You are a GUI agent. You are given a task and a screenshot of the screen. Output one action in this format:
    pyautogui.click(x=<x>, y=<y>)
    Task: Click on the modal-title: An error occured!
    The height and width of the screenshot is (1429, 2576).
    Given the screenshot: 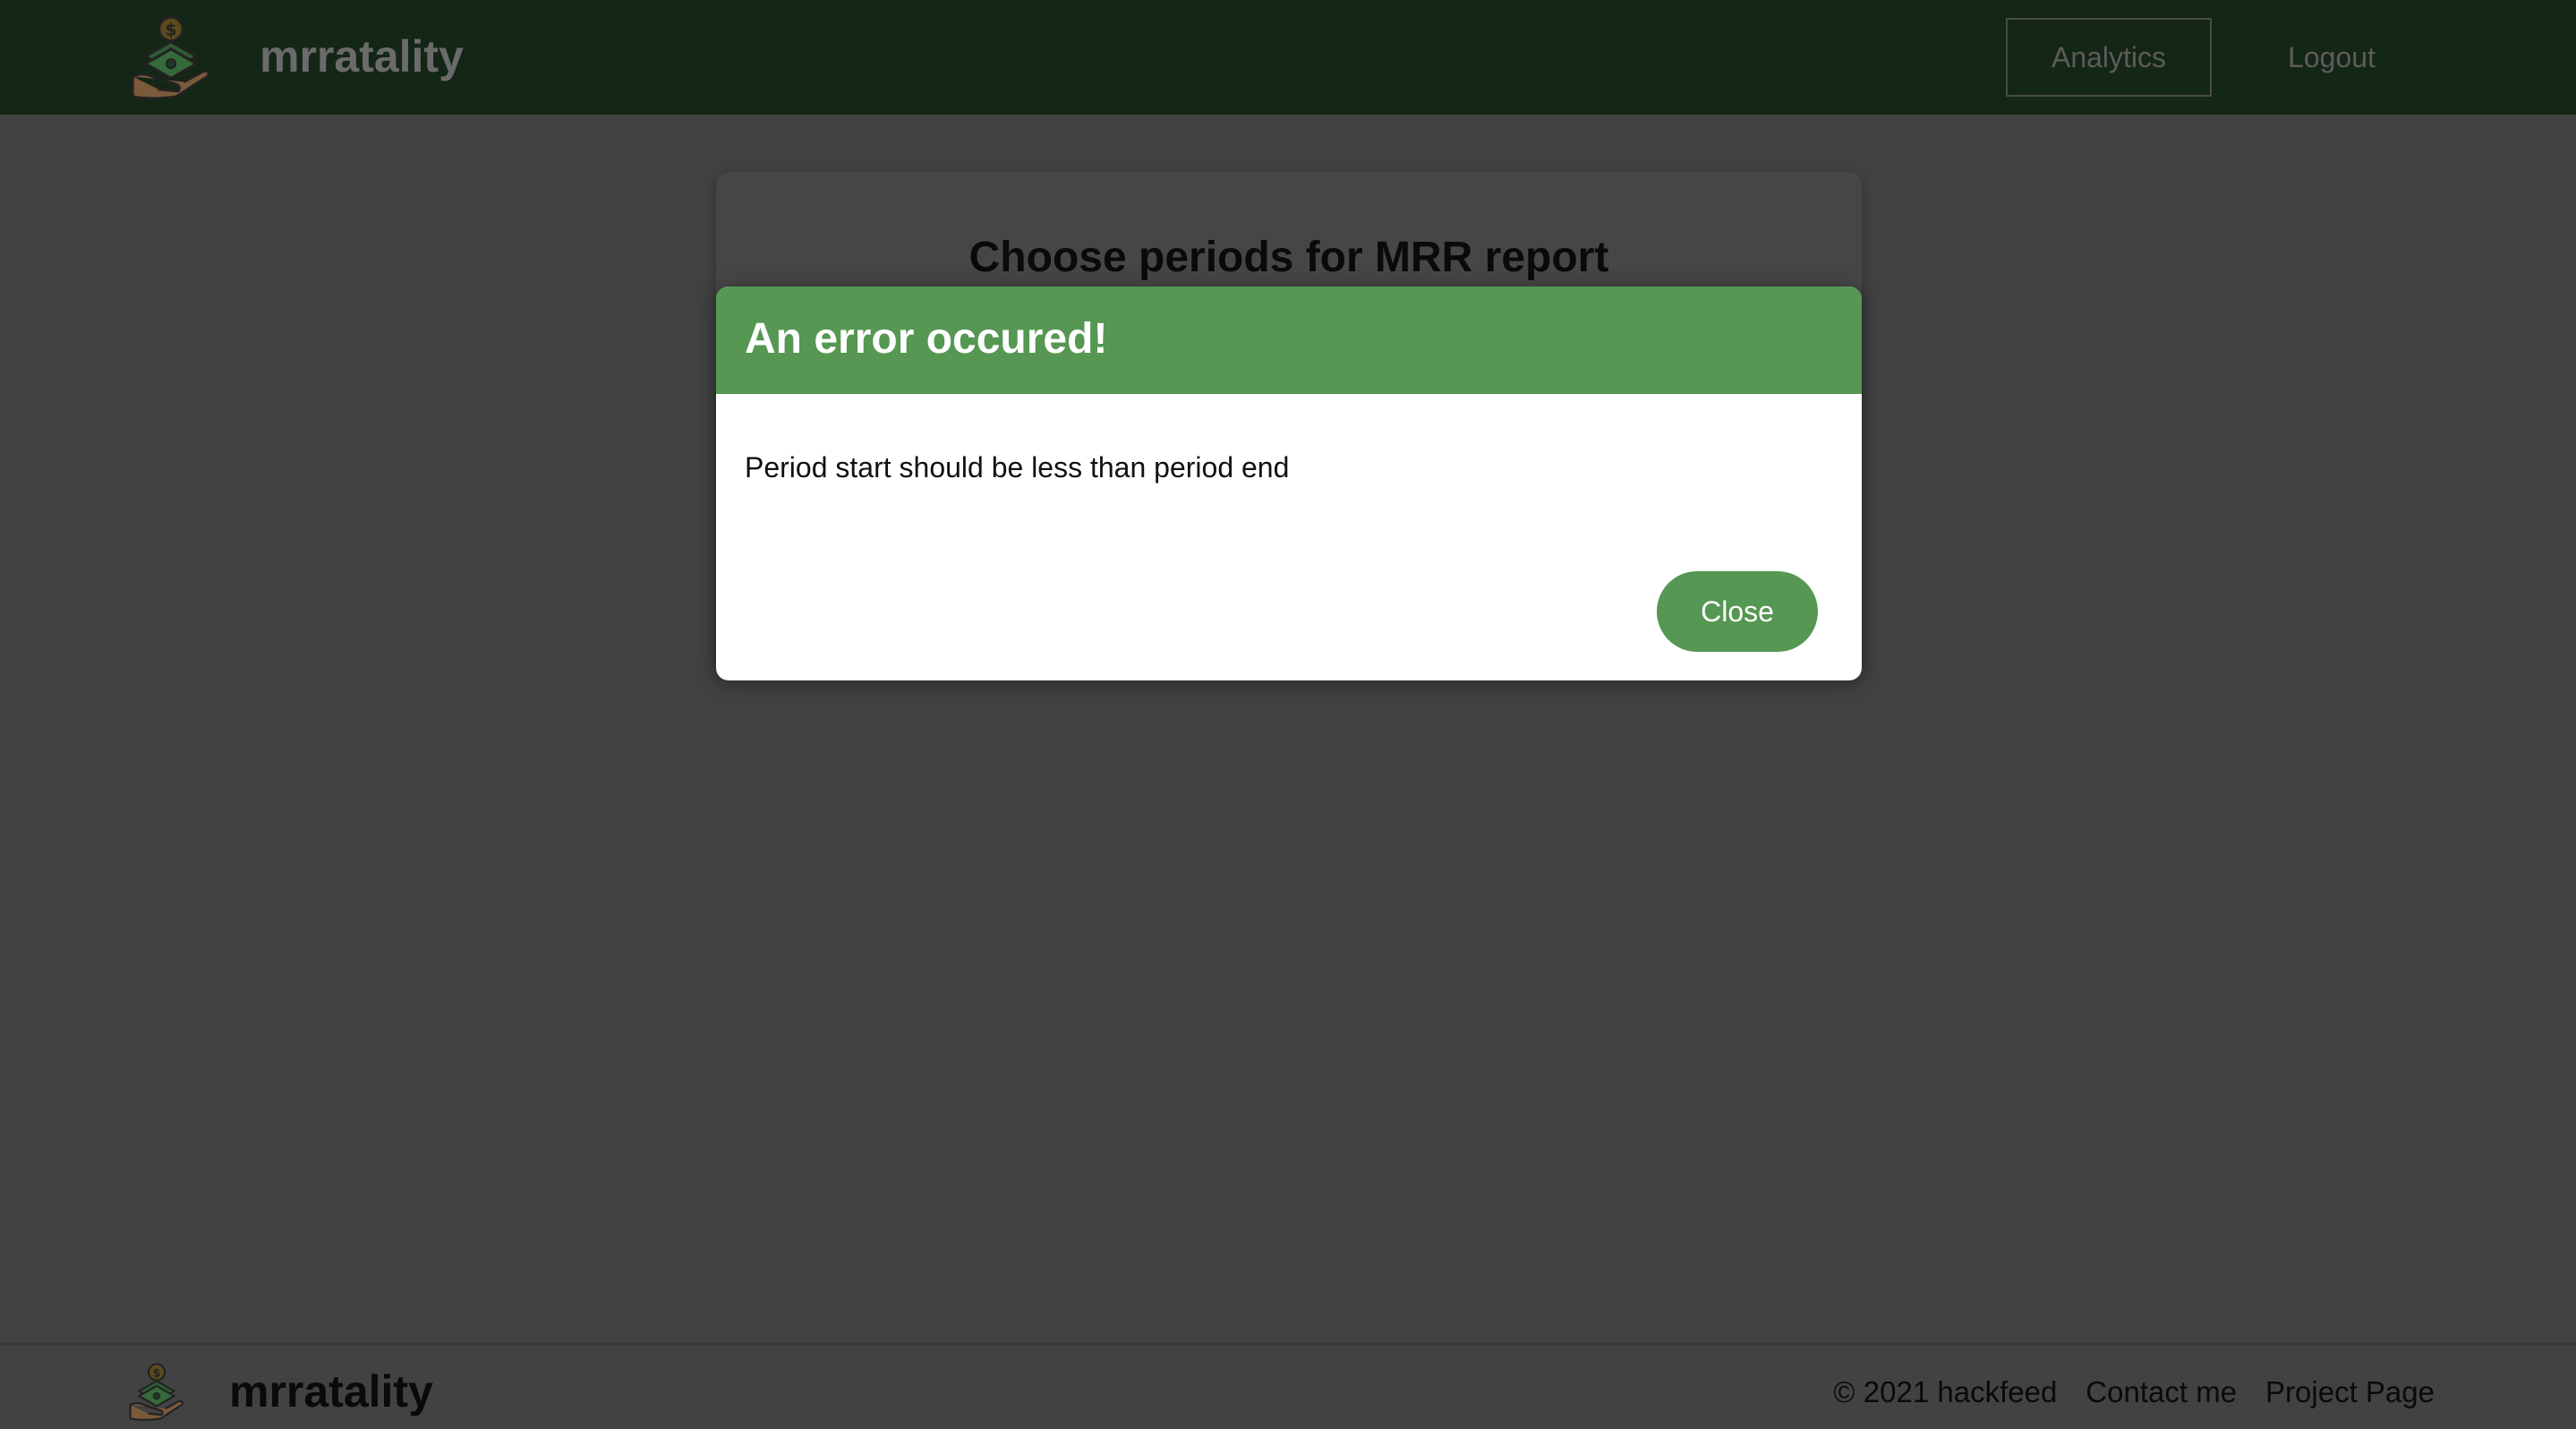 What is the action you would take?
    pyautogui.click(x=926, y=339)
    